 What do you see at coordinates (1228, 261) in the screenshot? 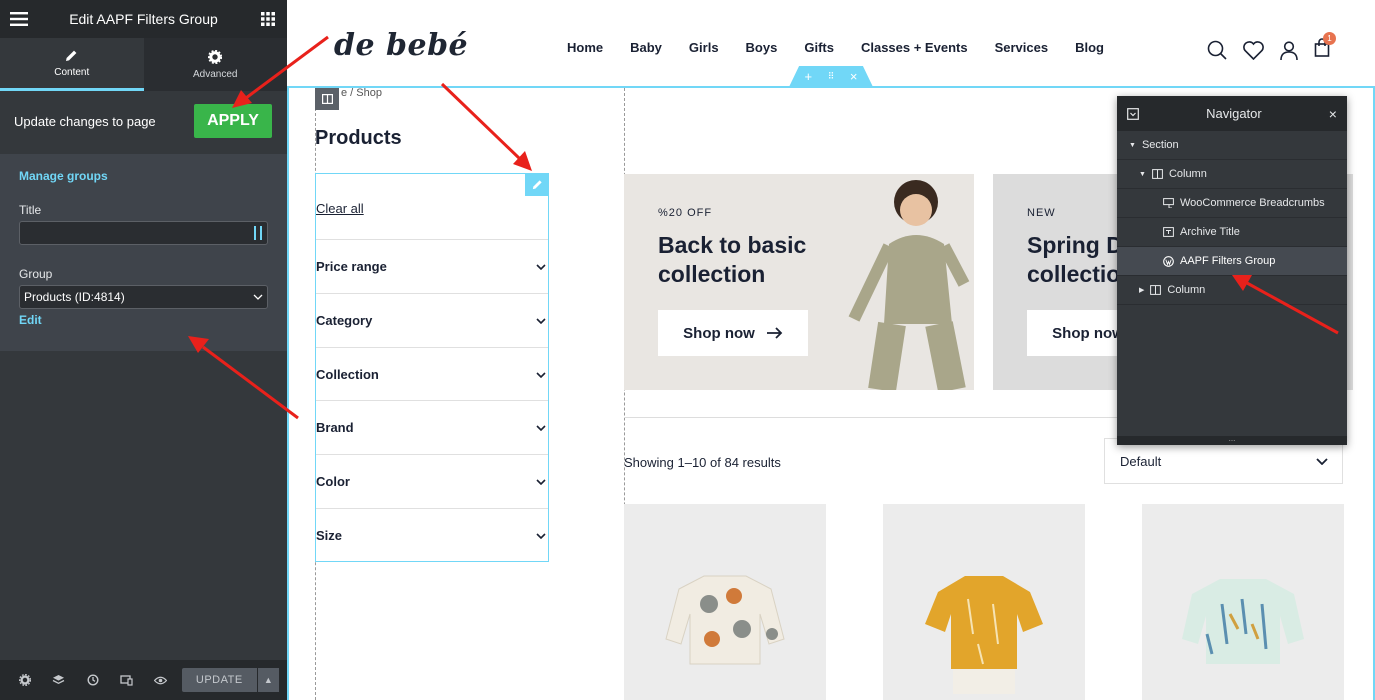
I see `navigator-item-label: AAPF Filters Group` at bounding box center [1228, 261].